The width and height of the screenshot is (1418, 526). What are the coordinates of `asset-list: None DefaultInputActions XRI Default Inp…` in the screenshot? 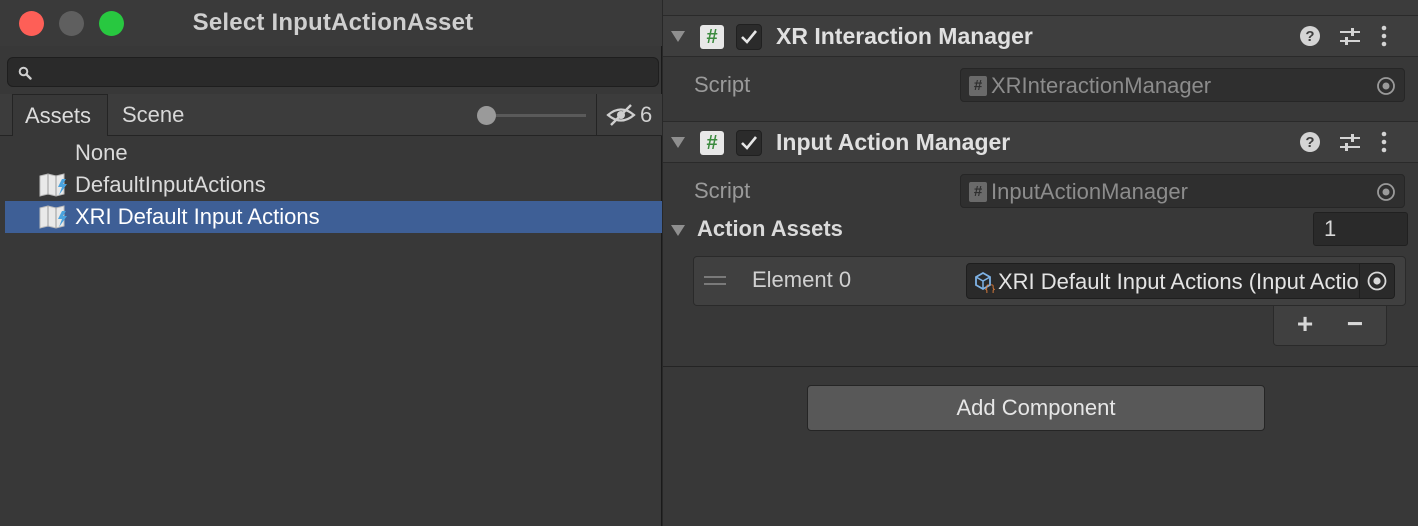 It's located at (331, 185).